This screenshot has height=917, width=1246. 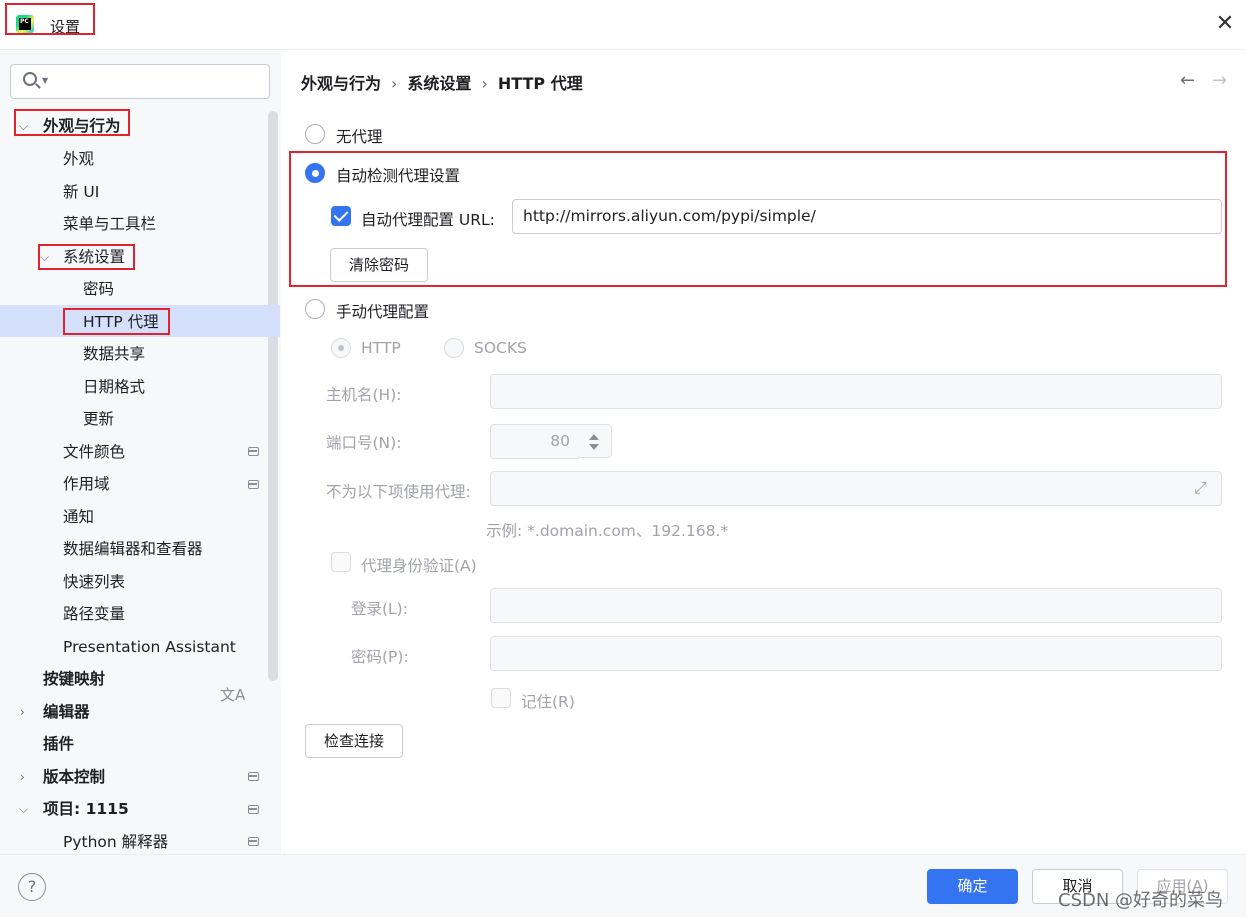 What do you see at coordinates (45, 80) in the screenshot?
I see `chevron-down-icon: ▼` at bounding box center [45, 80].